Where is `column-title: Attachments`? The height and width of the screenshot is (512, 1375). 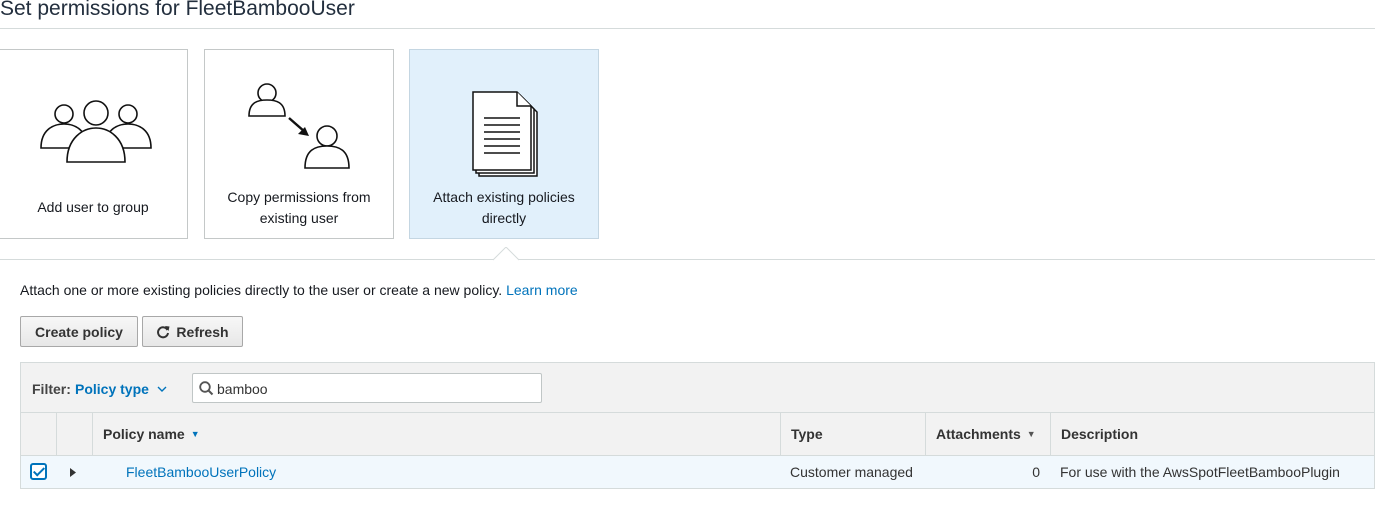 column-title: Attachments is located at coordinates (978, 434).